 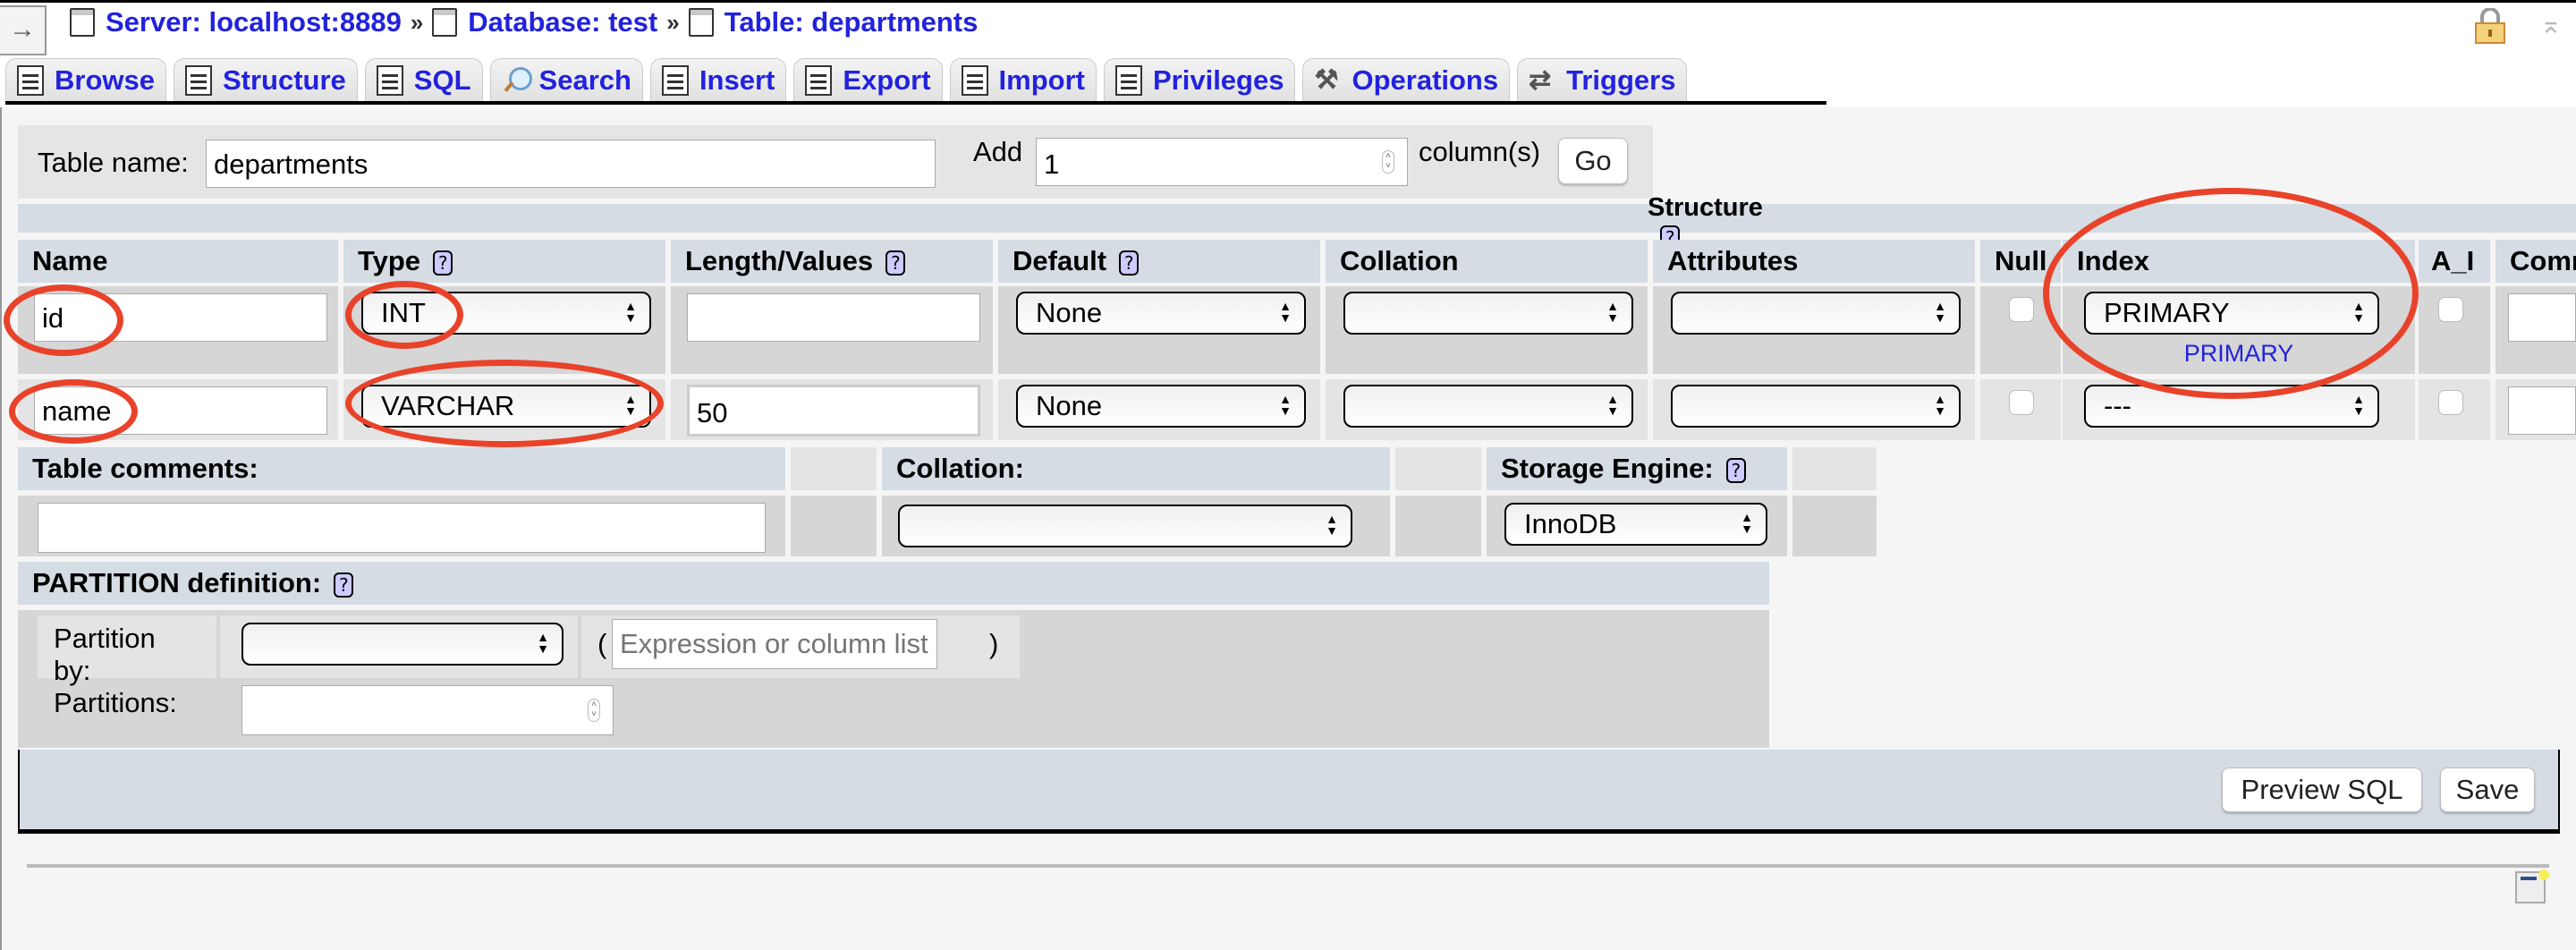 What do you see at coordinates (423, 79) in the screenshot?
I see `tab-sql: SQL` at bounding box center [423, 79].